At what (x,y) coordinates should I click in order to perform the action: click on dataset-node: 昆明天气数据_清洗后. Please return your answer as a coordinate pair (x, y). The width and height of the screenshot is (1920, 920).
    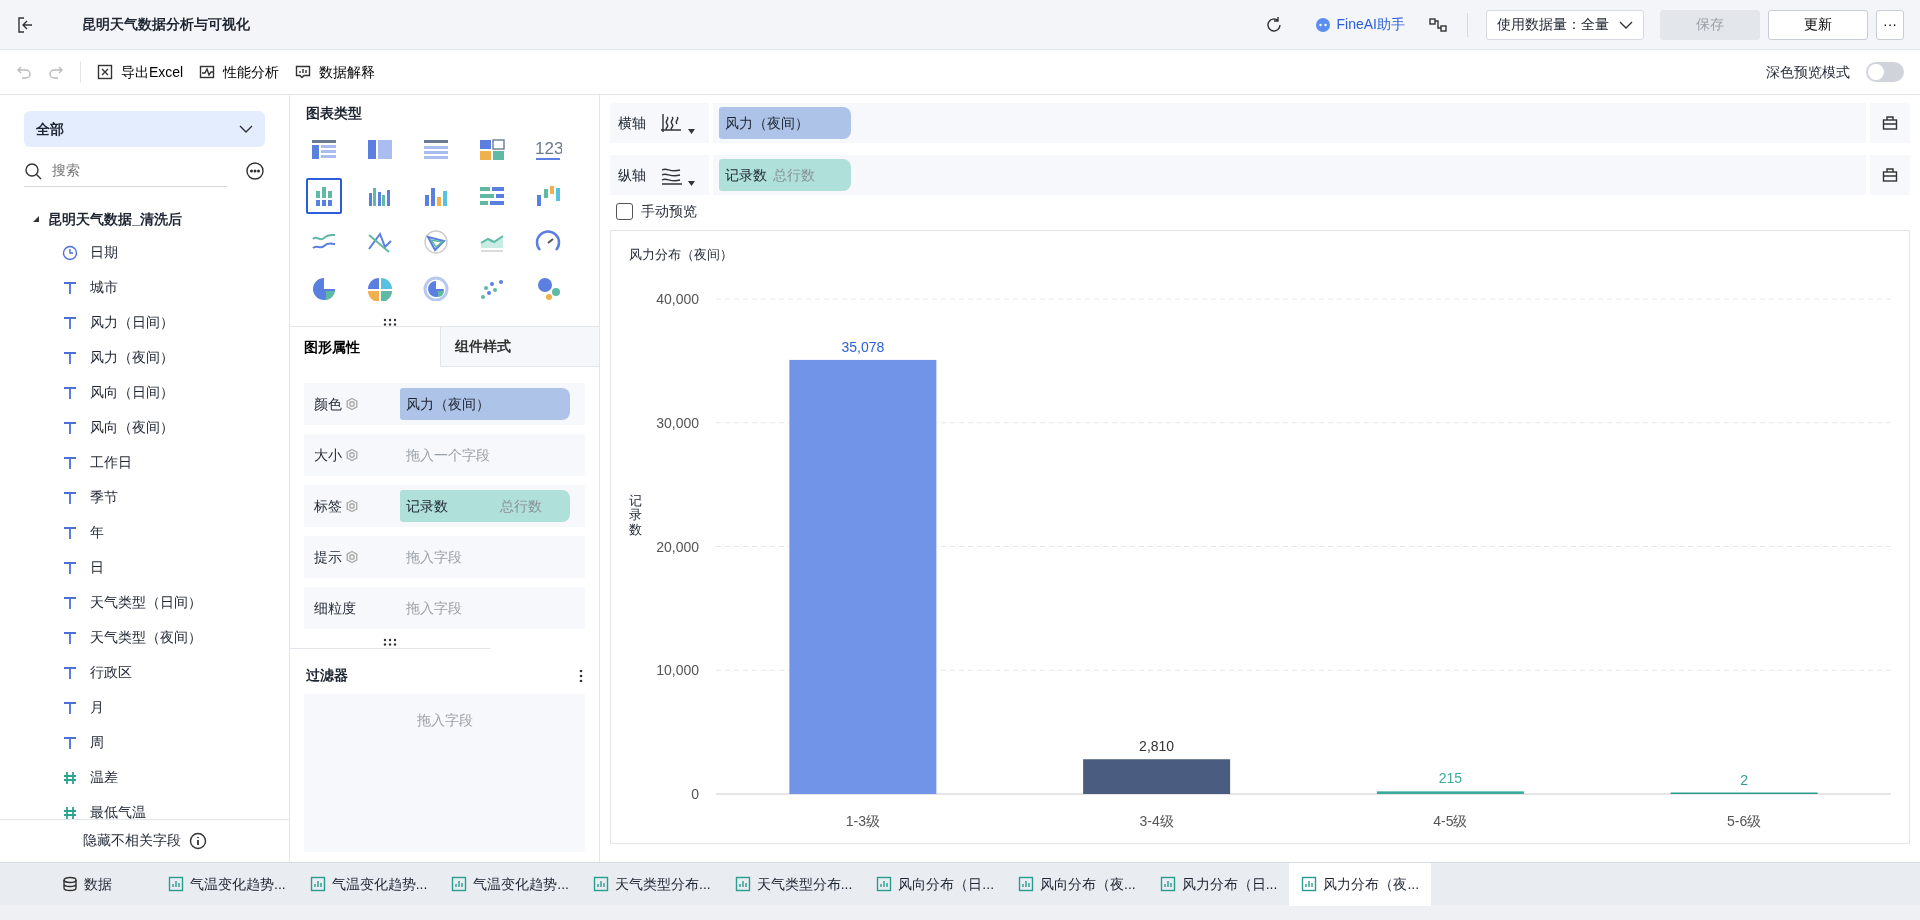
    Looking at the image, I should click on (148, 219).